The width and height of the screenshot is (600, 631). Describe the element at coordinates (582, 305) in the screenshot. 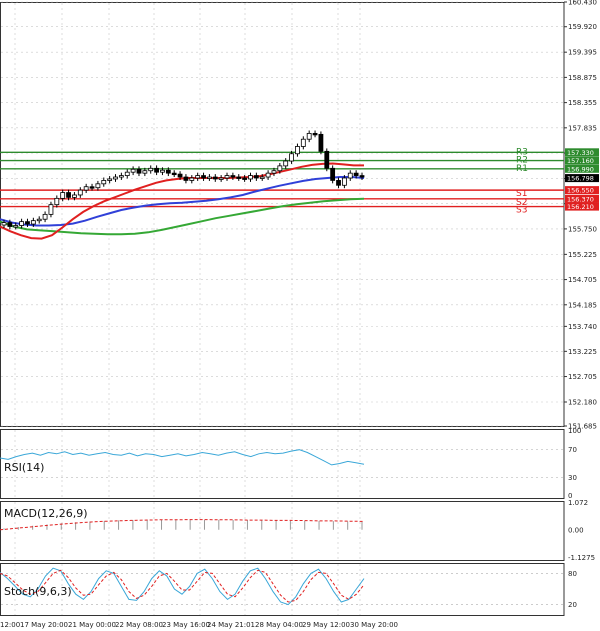

I see `price-tick-label: 154.185` at that location.